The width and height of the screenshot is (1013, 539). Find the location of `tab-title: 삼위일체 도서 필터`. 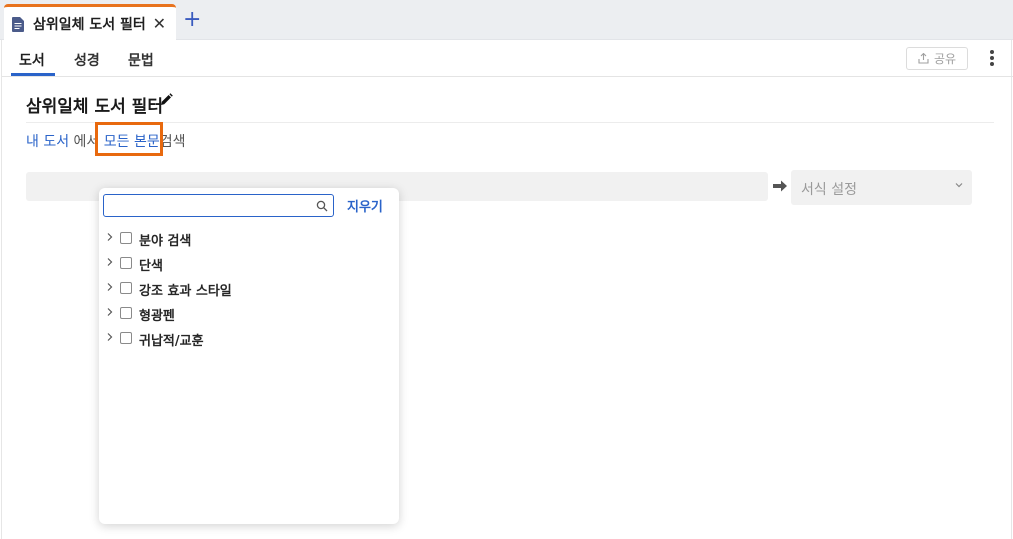

tab-title: 삼위일체 도서 필터 is located at coordinates (89, 25).